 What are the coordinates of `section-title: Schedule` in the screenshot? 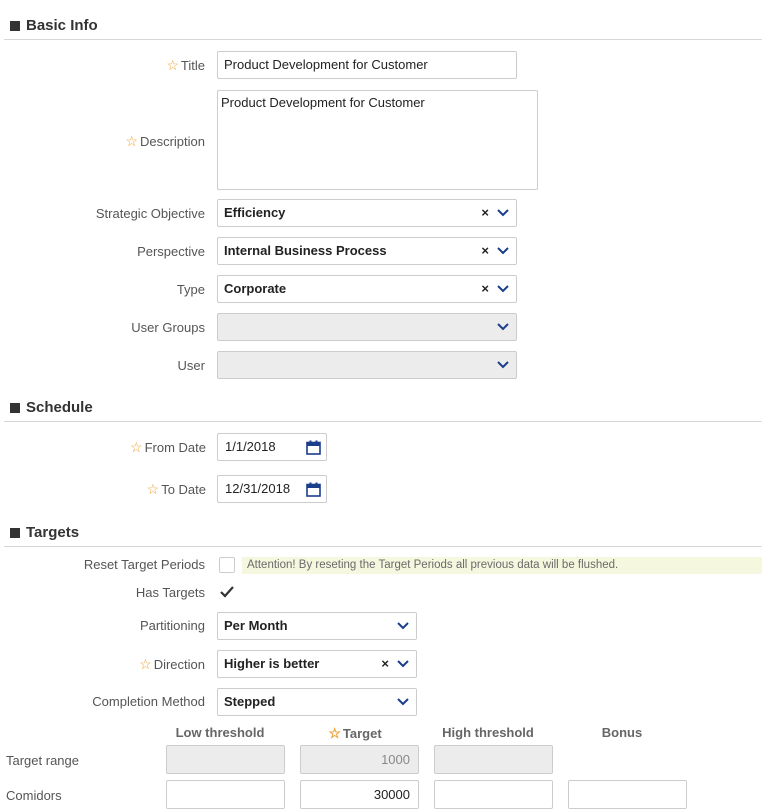 It's located at (59, 407).